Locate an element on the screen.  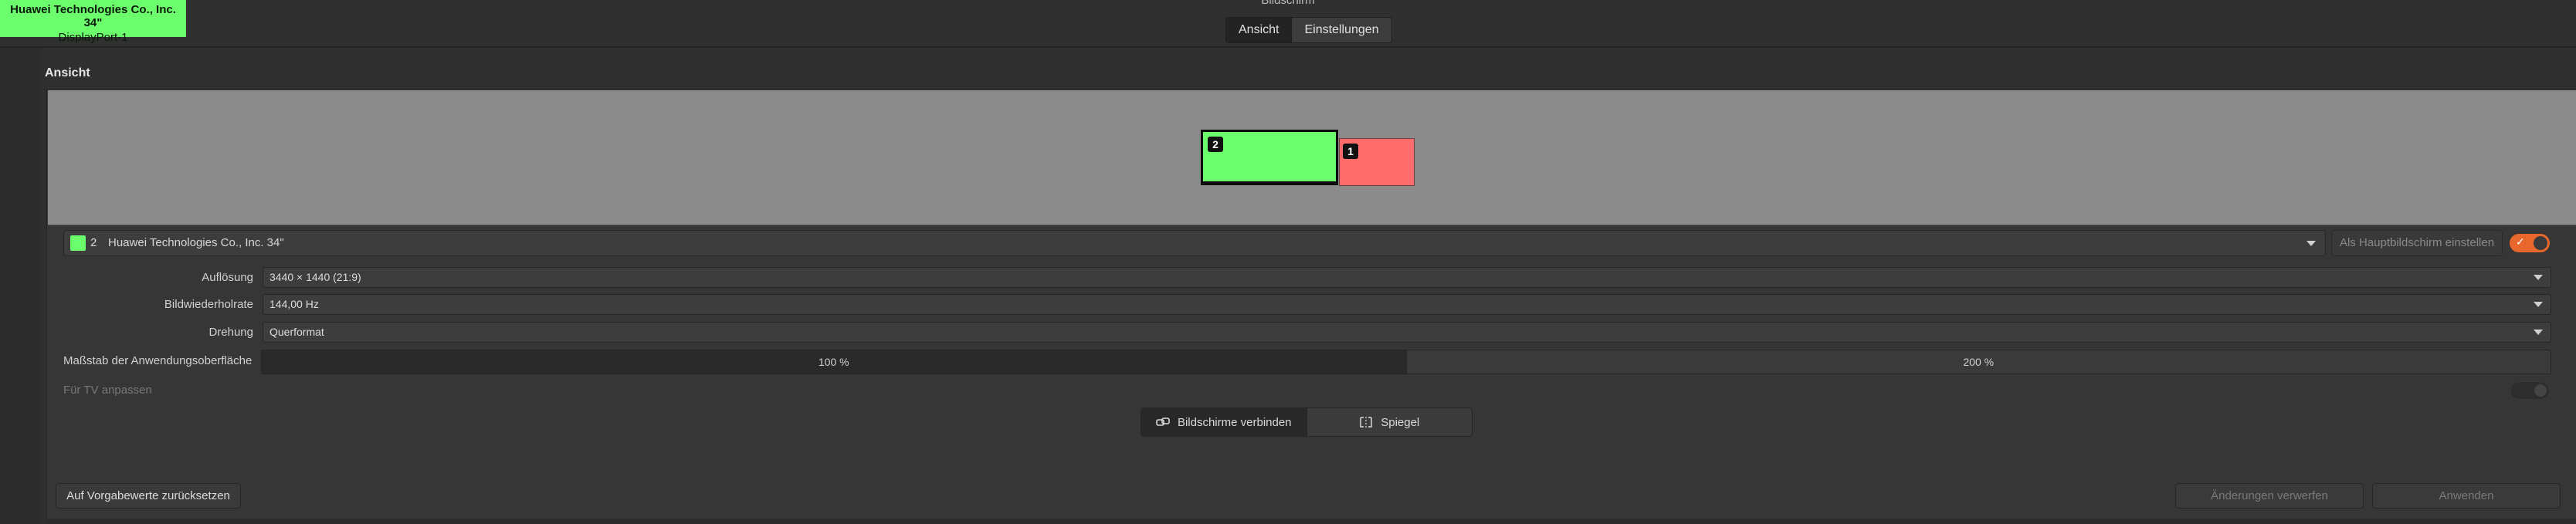
join-displays-button: Bildschirme verbinden is located at coordinates (1224, 422).